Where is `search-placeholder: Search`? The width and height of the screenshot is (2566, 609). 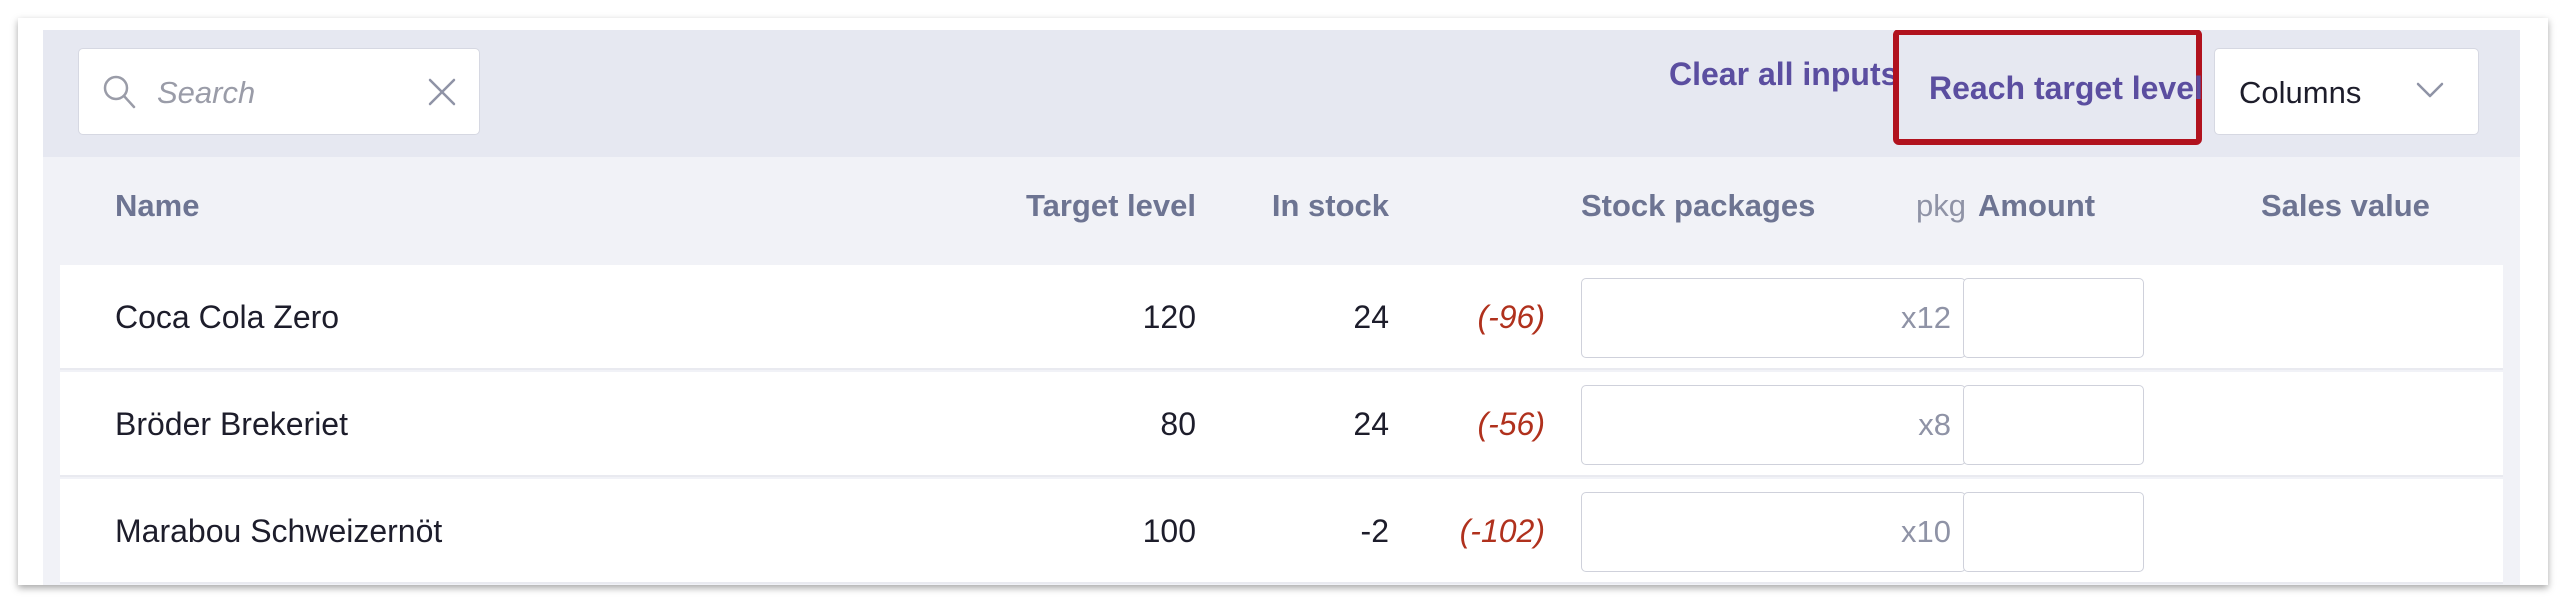
search-placeholder: Search is located at coordinates (206, 92).